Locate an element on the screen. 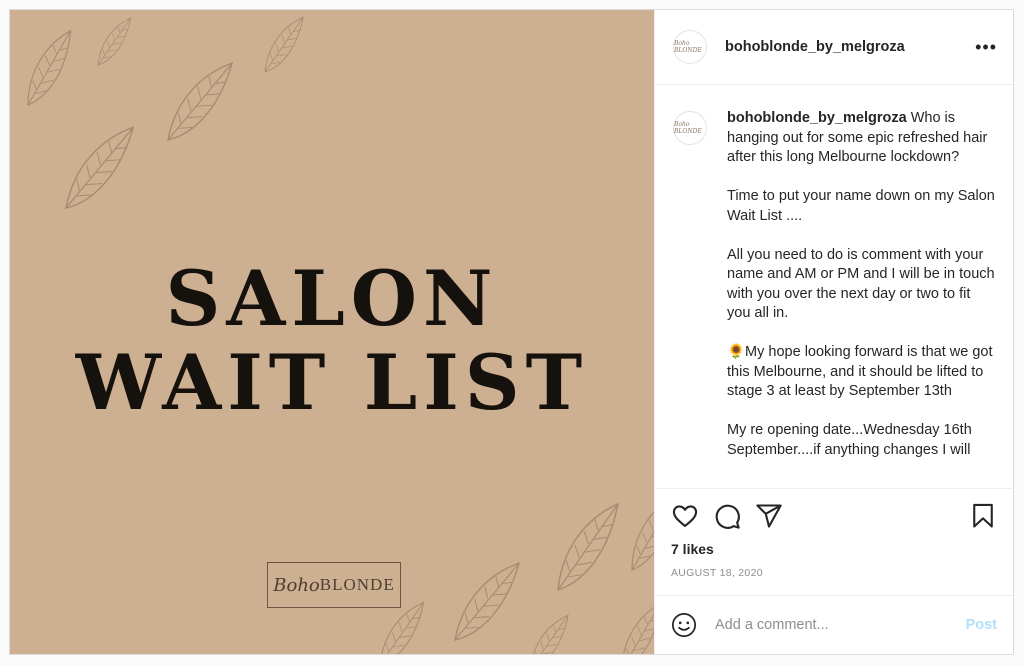 The image size is (1024, 665). brand-logo: Boho BLONDE is located at coordinates (334, 585).